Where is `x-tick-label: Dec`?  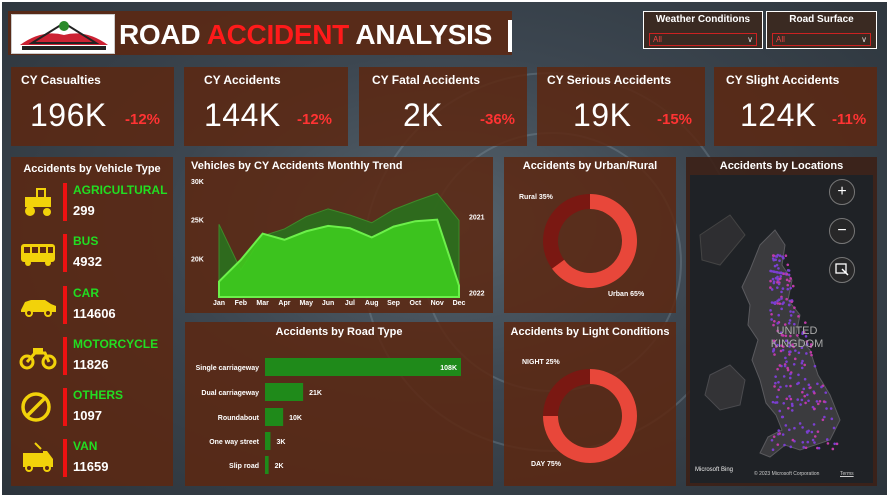
x-tick-label: Dec is located at coordinates (459, 303).